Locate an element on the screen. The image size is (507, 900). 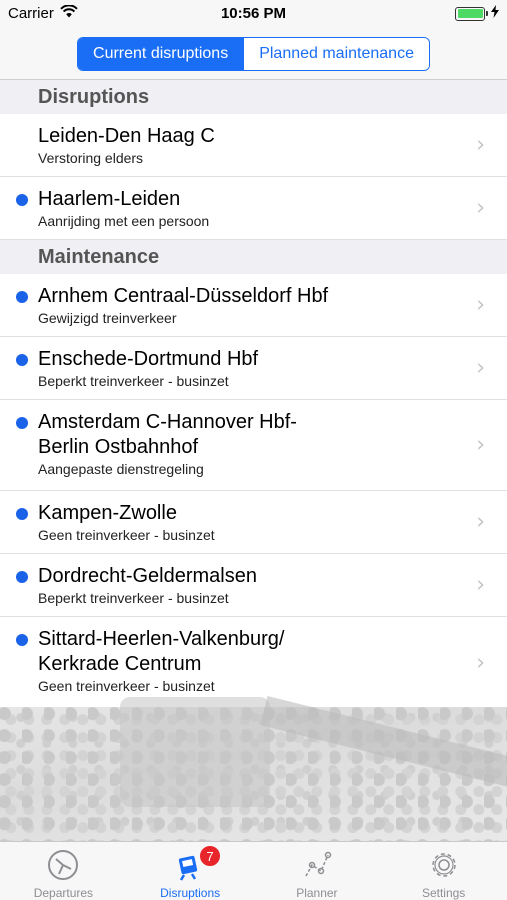
row-title-line-2: Kerkrade Centrum is located at coordinates (120, 664).